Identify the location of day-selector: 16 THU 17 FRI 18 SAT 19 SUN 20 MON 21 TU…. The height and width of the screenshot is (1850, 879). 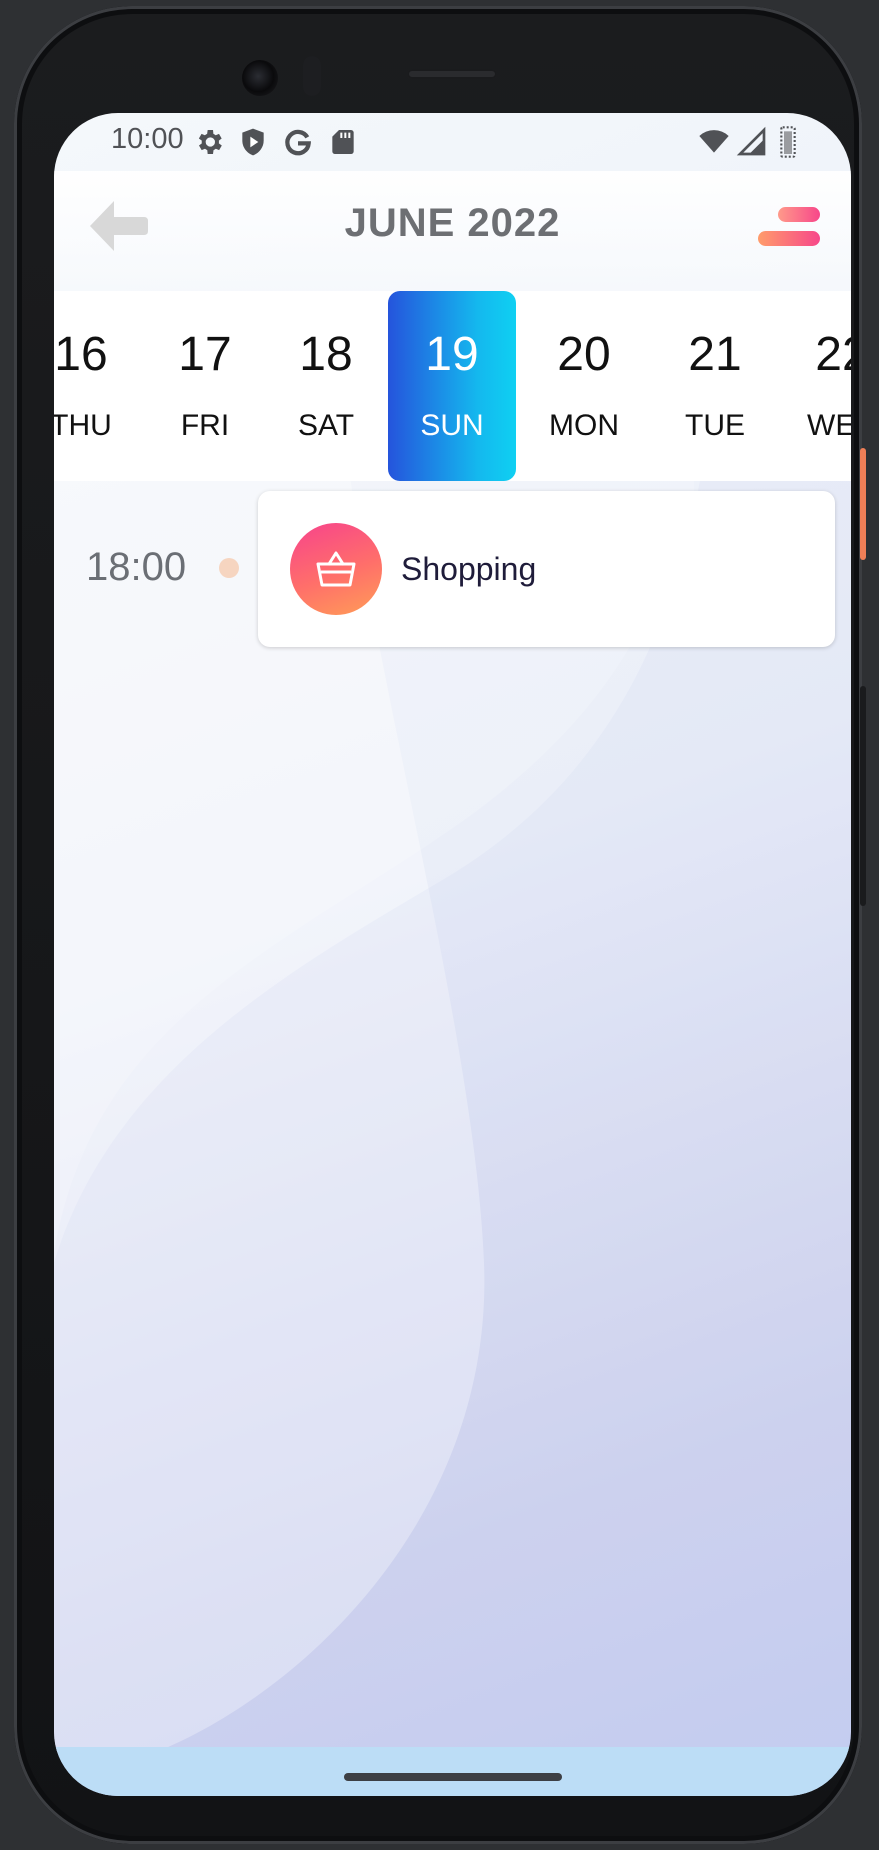
(452, 386).